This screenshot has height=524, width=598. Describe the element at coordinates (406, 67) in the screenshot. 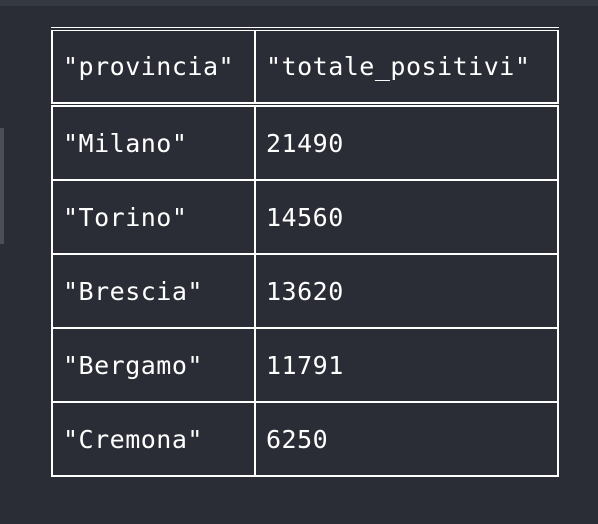

I see `column-header-totale-positivi: "totale_positivi"` at that location.